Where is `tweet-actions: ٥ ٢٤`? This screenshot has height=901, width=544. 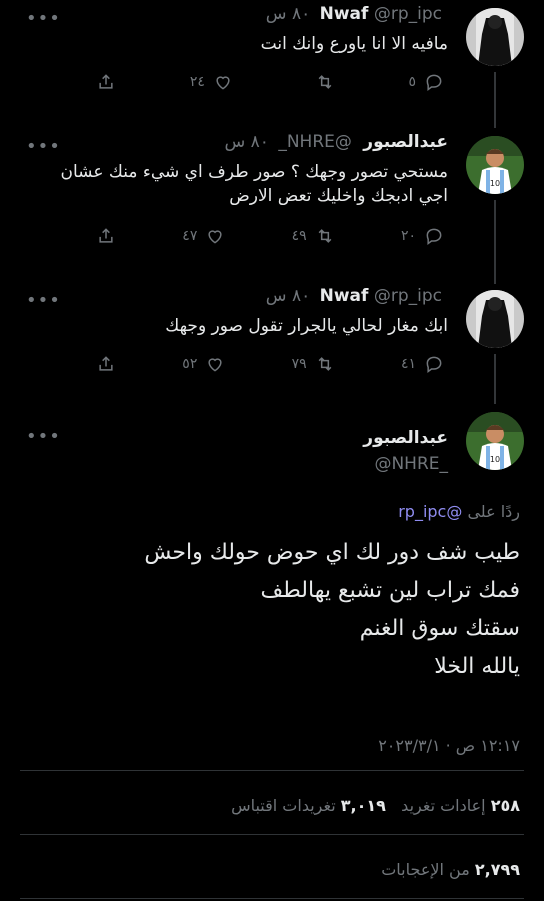
tweet-actions: ٥ ٢٤ is located at coordinates (270, 82).